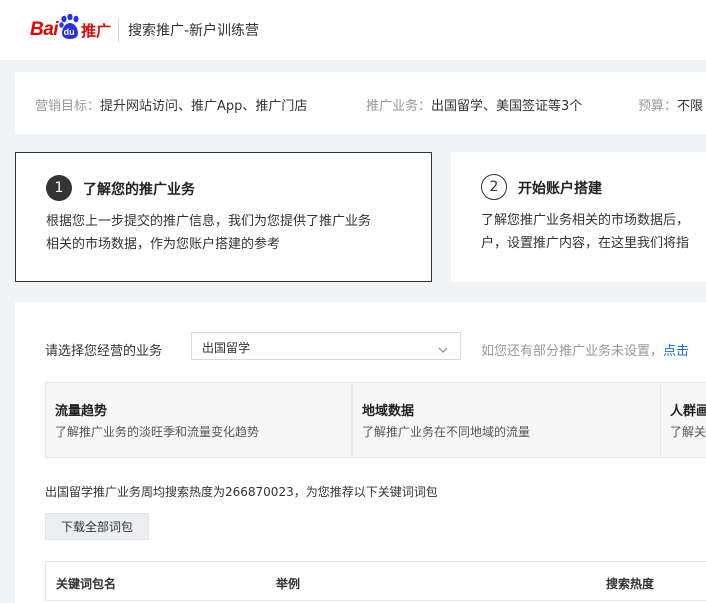  What do you see at coordinates (96, 30) in the screenshot?
I see `logo-tuiguang-text: 推广` at bounding box center [96, 30].